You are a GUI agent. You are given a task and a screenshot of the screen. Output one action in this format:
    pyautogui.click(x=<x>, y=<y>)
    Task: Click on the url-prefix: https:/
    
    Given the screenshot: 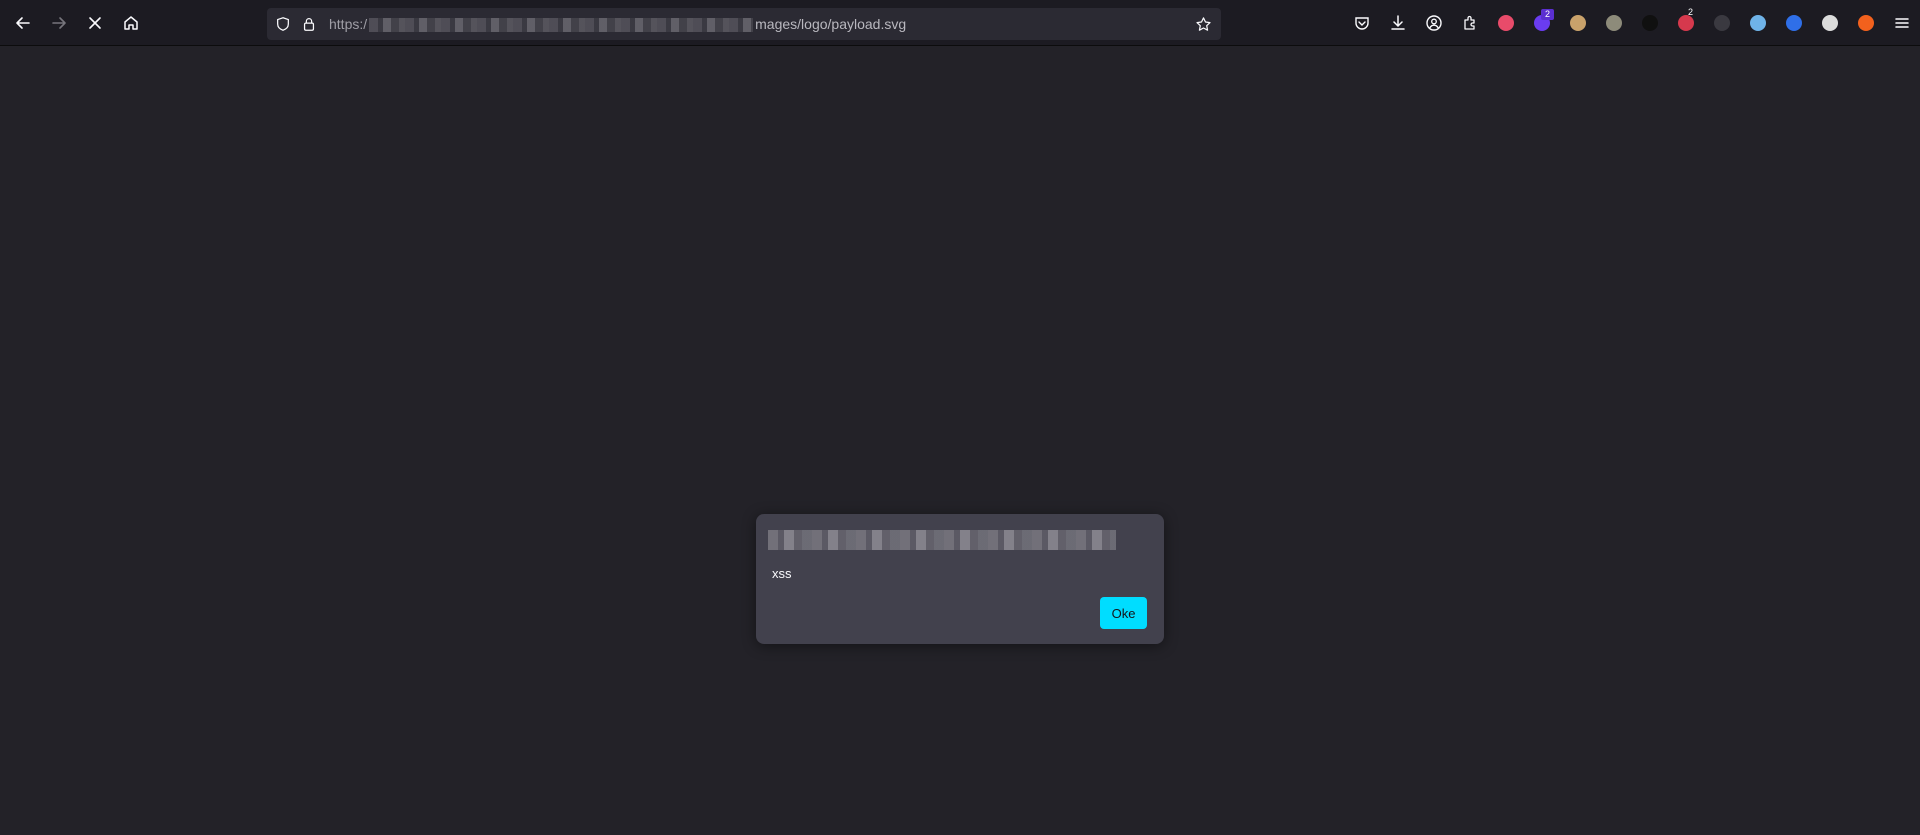 What is the action you would take?
    pyautogui.click(x=348, y=24)
    